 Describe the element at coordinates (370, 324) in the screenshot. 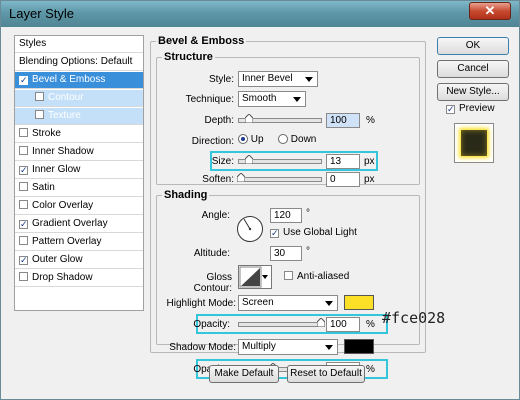

I see `highlight-opacity-unit: %` at that location.